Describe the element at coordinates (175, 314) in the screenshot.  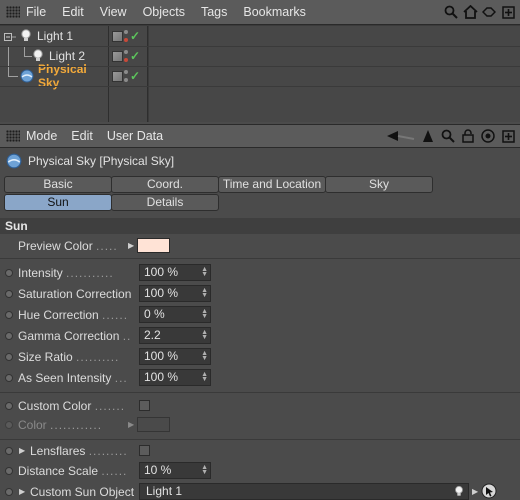
I see `hue-correction-field: 0 % ▲ ▼` at that location.